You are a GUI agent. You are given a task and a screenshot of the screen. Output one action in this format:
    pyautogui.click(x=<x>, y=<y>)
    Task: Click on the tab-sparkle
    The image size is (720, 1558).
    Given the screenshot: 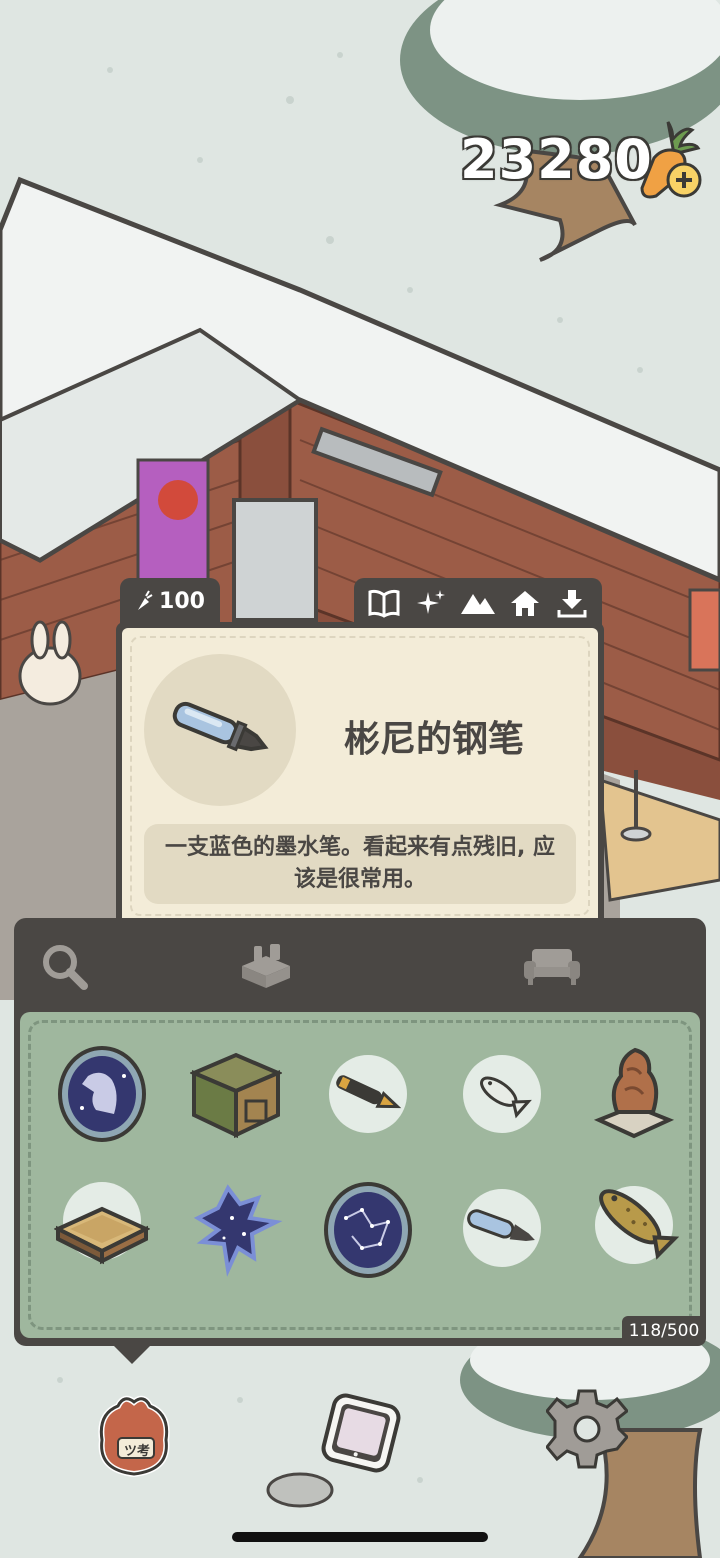 What is the action you would take?
    pyautogui.click(x=431, y=603)
    